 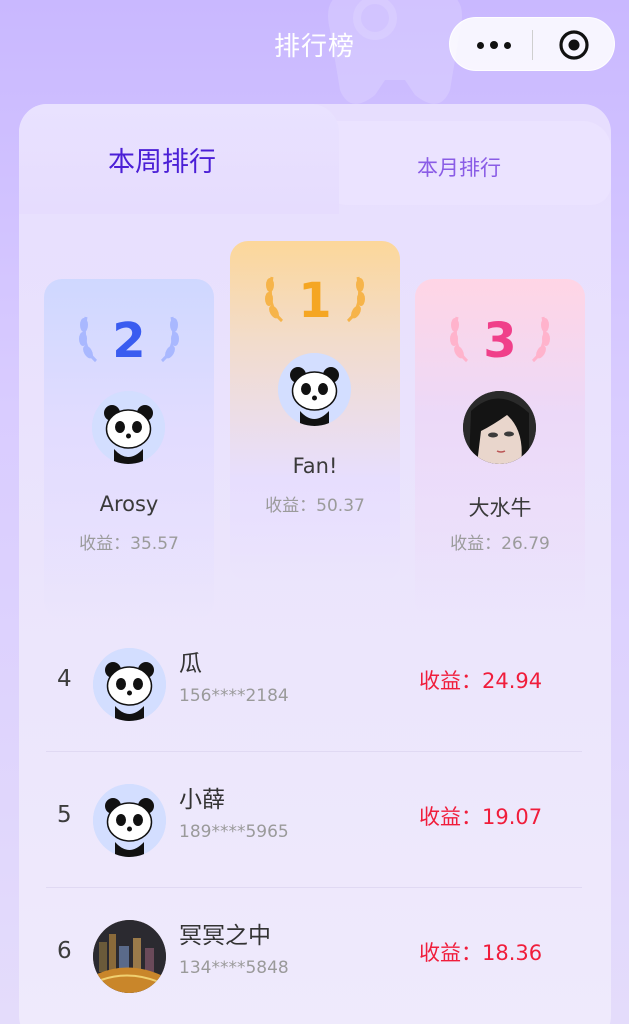 What do you see at coordinates (315, 684) in the screenshot?
I see `ranking-row: 4 瓜 156****2184 收益：24.94` at bounding box center [315, 684].